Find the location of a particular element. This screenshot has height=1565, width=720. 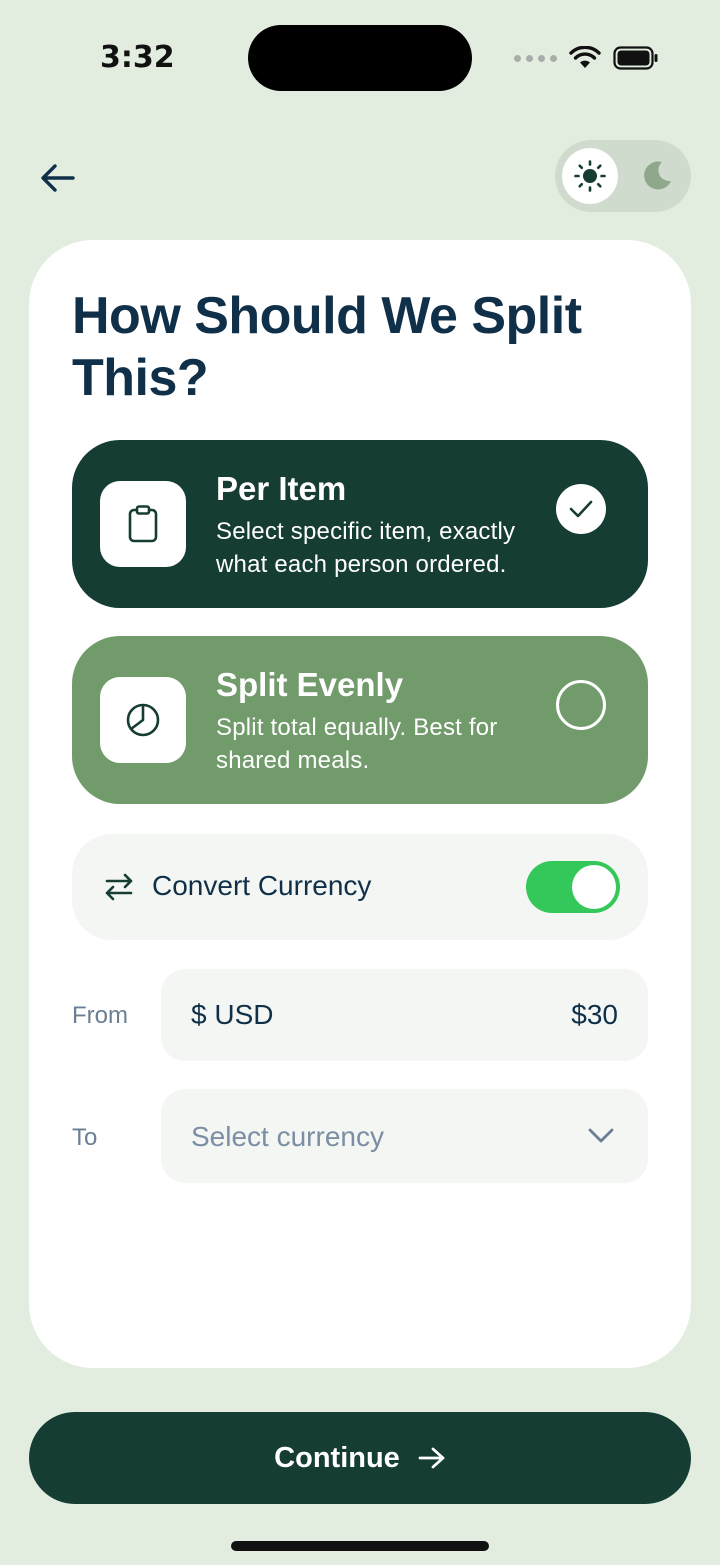

convert-currency-row: Convert Currency is located at coordinates (360, 887).